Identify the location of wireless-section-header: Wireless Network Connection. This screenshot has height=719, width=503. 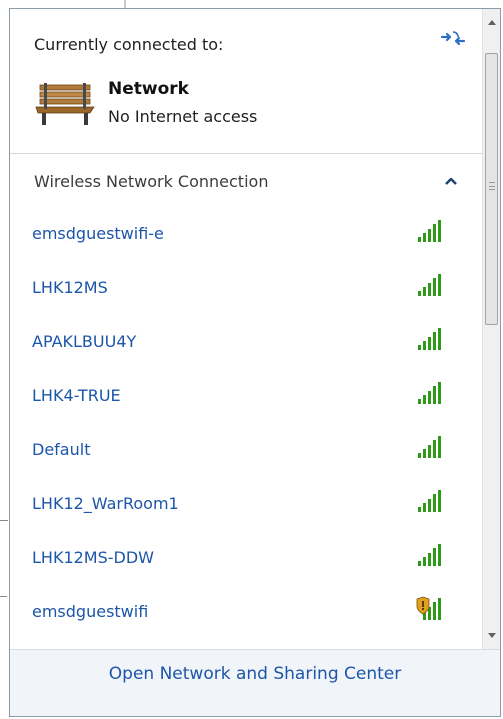
(246, 181).